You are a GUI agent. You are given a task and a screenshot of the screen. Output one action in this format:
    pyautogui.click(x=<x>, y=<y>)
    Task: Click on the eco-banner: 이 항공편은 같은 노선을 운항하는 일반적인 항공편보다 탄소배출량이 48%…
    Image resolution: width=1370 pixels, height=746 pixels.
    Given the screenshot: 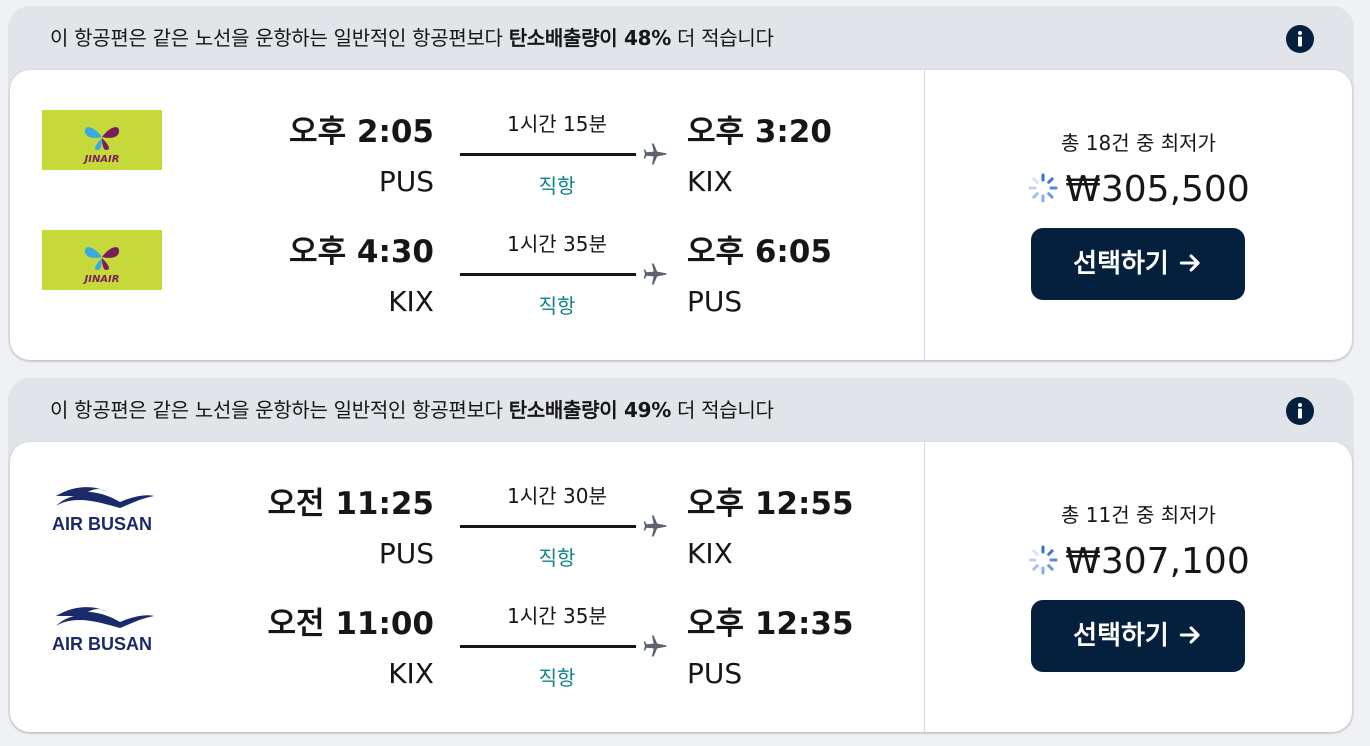 What is the action you would take?
    pyautogui.click(x=681, y=38)
    